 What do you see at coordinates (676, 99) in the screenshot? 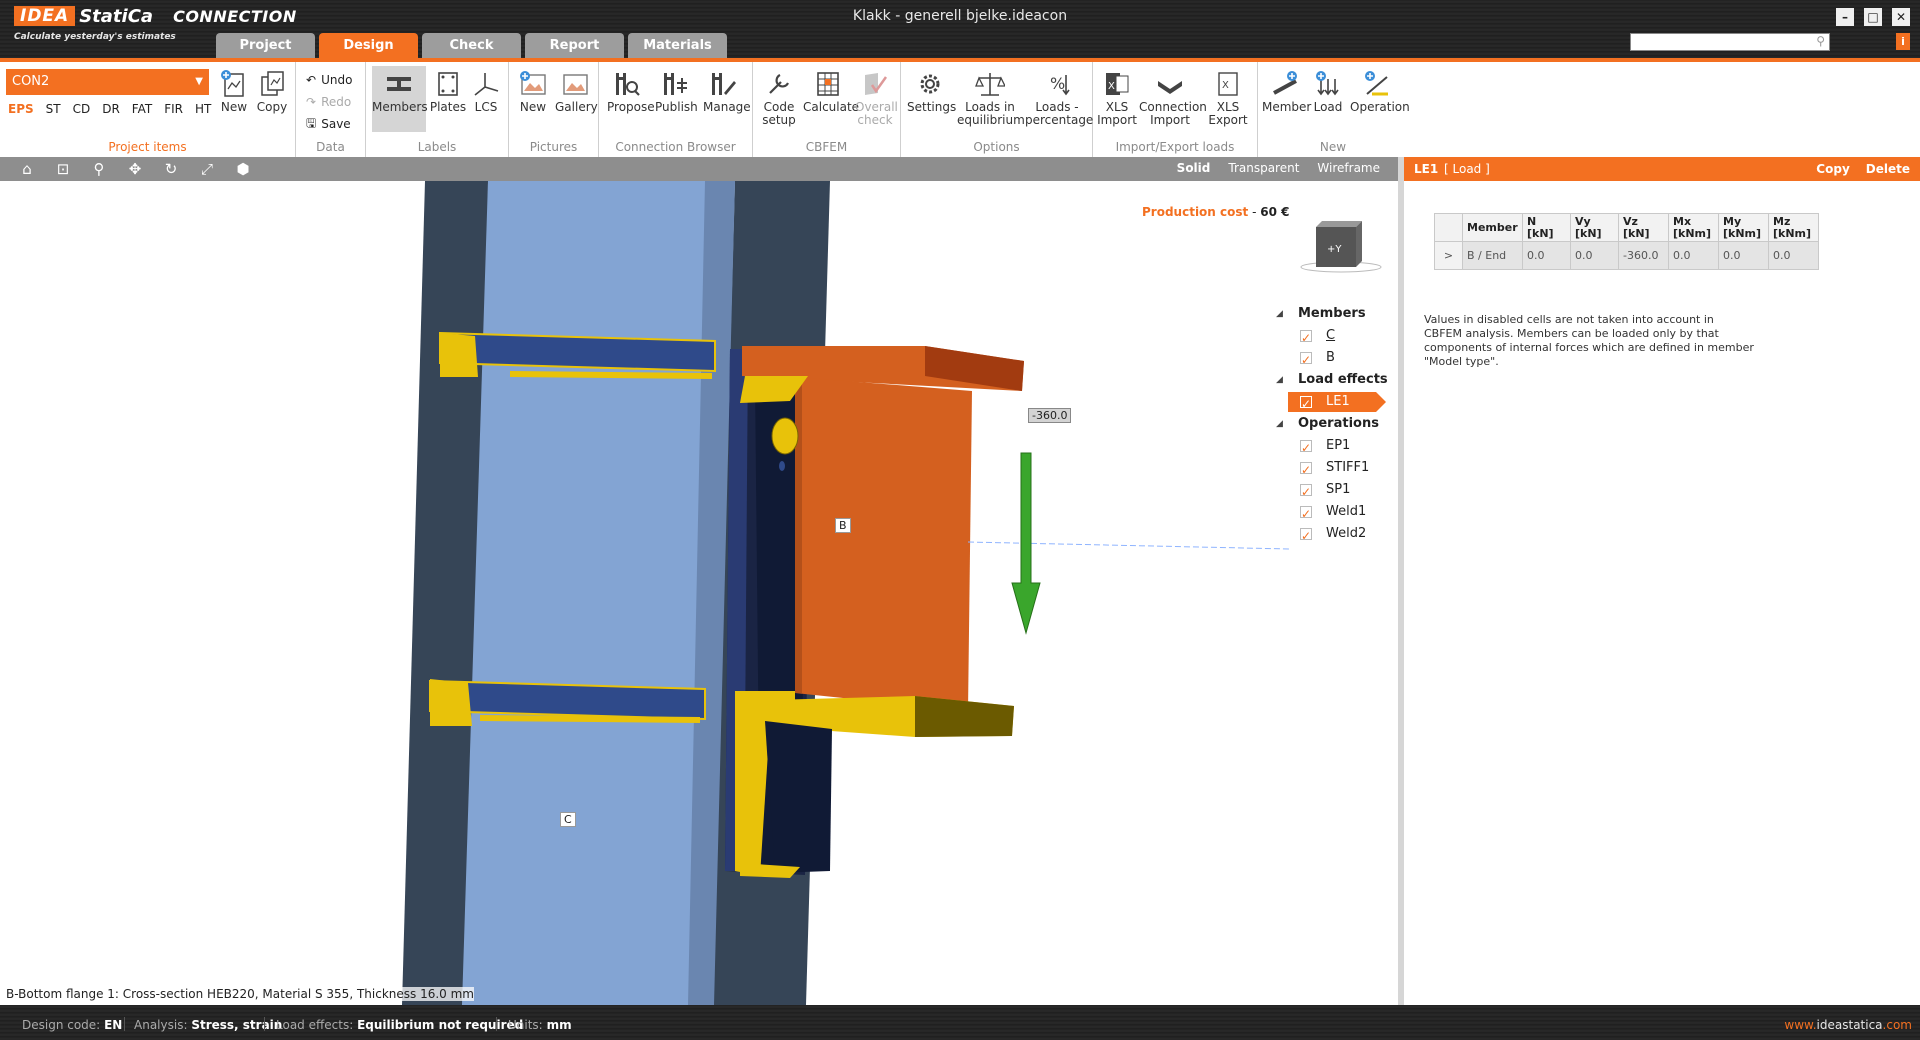
I see `publish-button: Publish` at bounding box center [676, 99].